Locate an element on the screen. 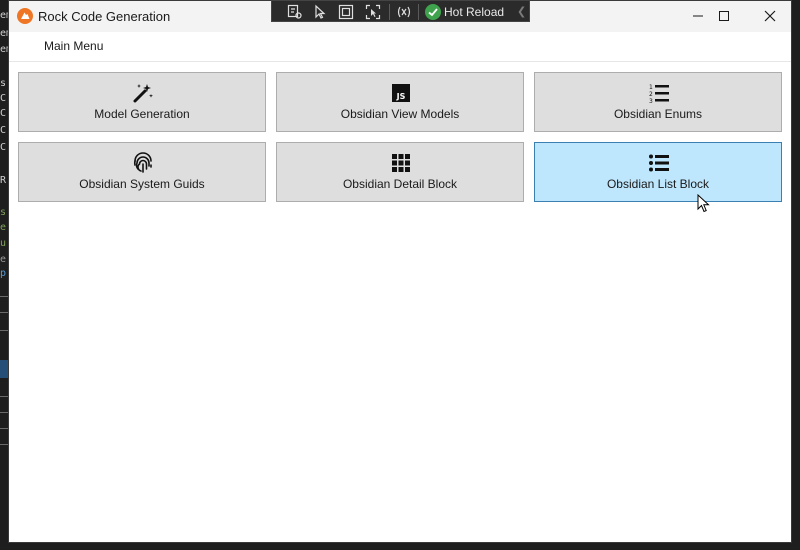 The width and height of the screenshot is (800, 550). close-icon is located at coordinates (770, 16).